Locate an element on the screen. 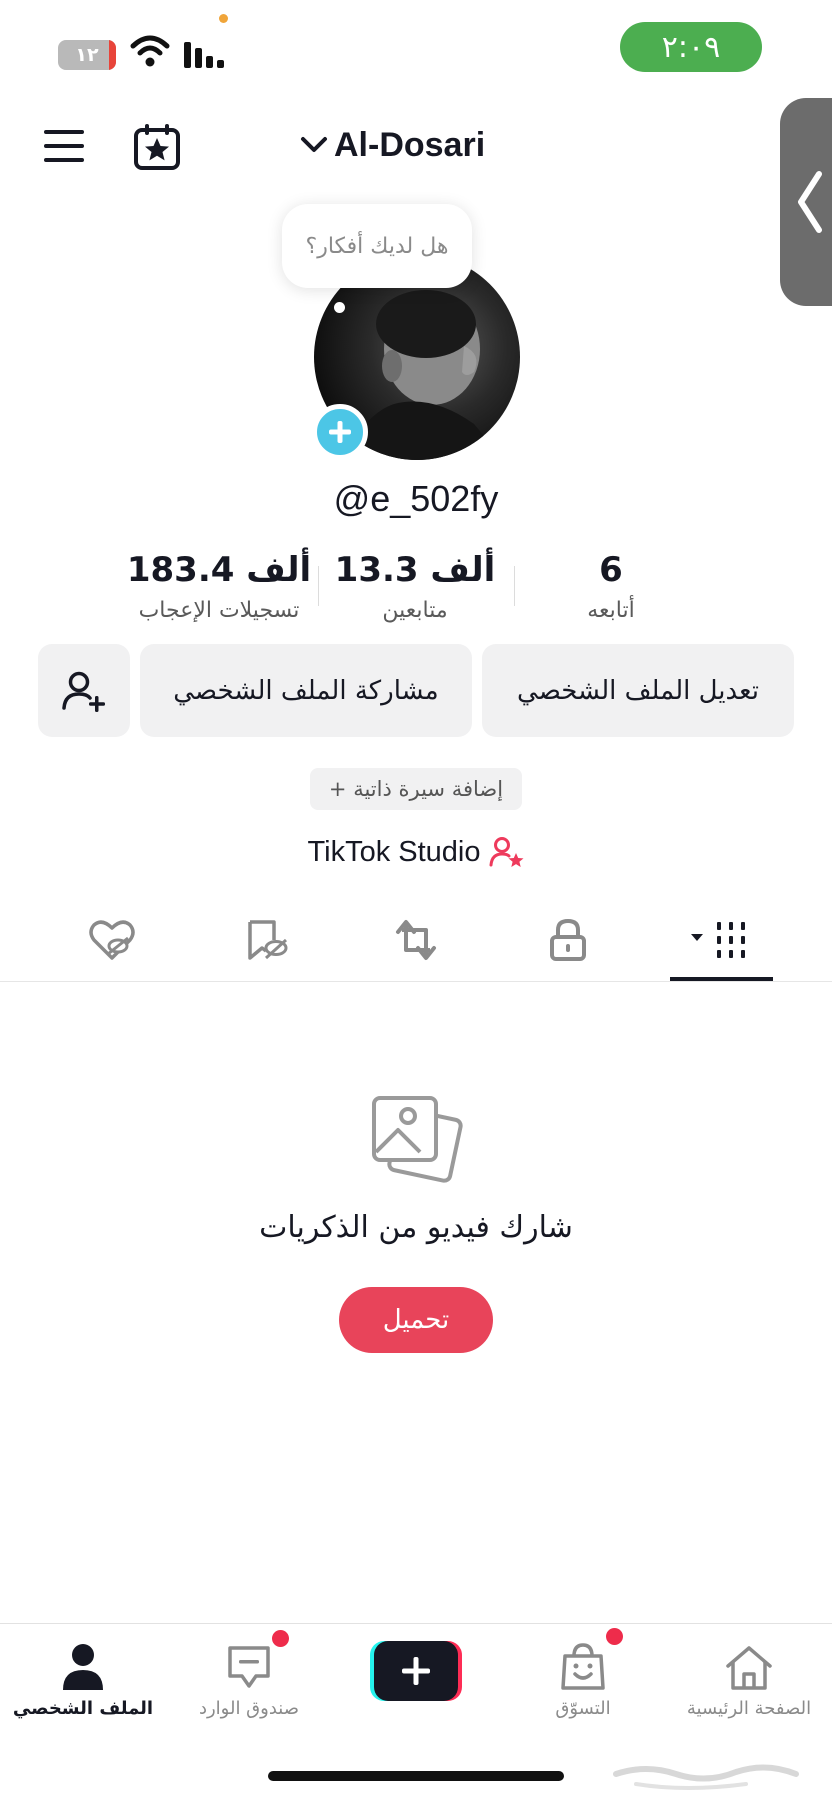 Image resolution: width=832 pixels, height=1800 pixels. add-user-icon is located at coordinates (83, 691).